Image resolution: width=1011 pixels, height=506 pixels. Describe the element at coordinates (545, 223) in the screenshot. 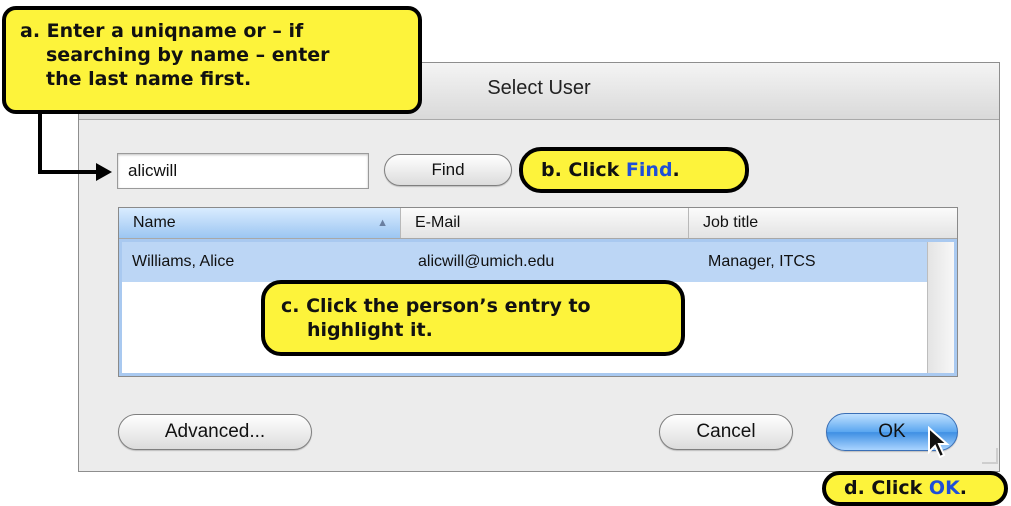

I see `column-header-email: E-Mail` at that location.